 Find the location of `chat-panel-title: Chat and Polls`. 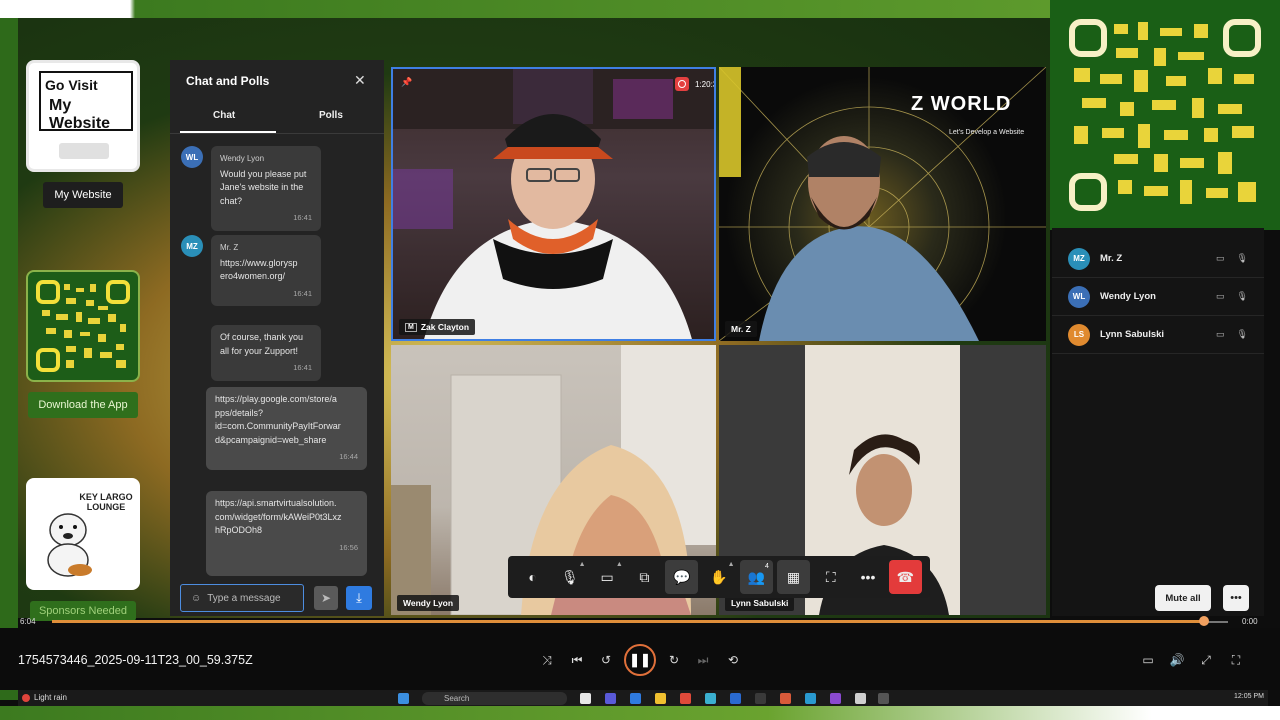

chat-panel-title: Chat and Polls is located at coordinates (228, 81).